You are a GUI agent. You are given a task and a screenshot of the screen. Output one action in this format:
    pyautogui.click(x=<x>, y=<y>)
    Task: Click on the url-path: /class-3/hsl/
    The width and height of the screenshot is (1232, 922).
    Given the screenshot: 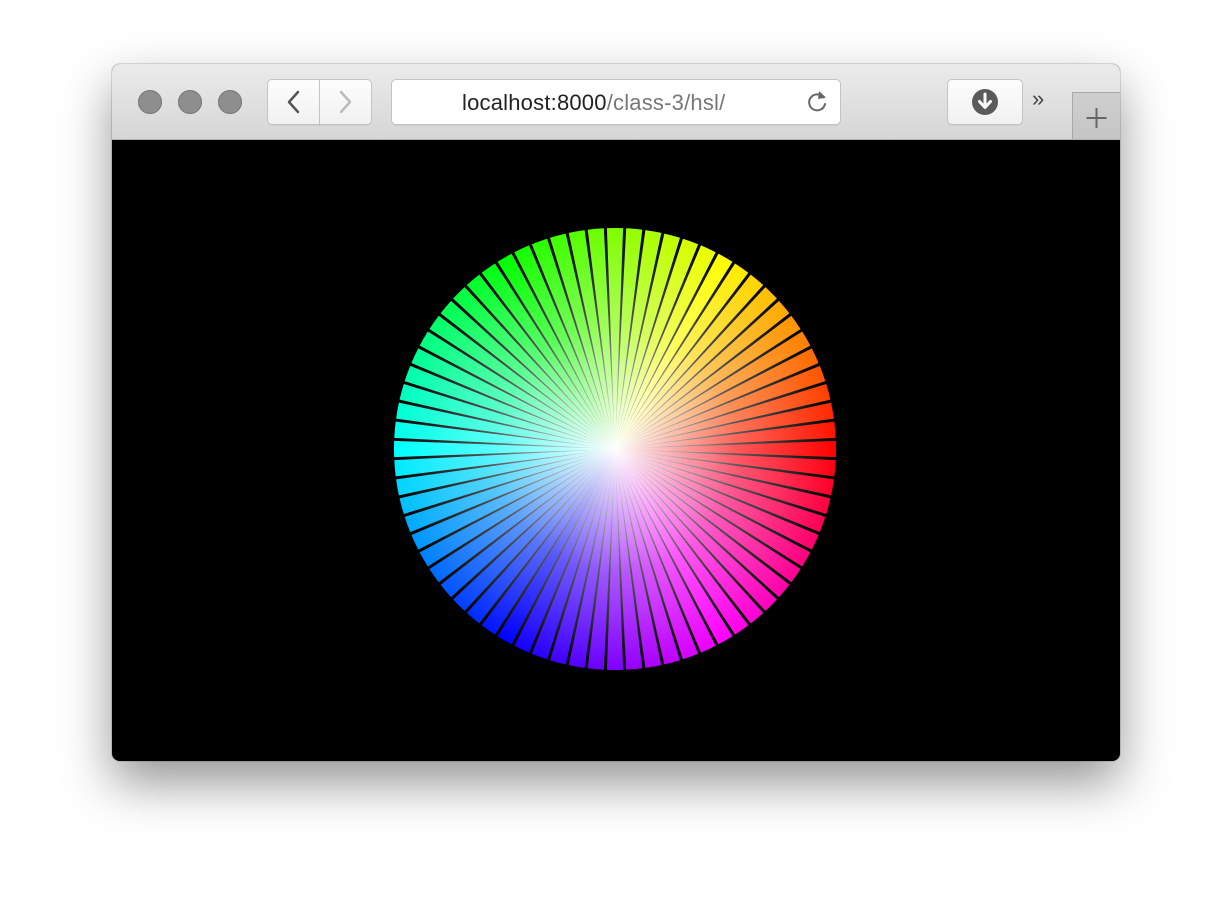 What is the action you would take?
    pyautogui.click(x=666, y=102)
    